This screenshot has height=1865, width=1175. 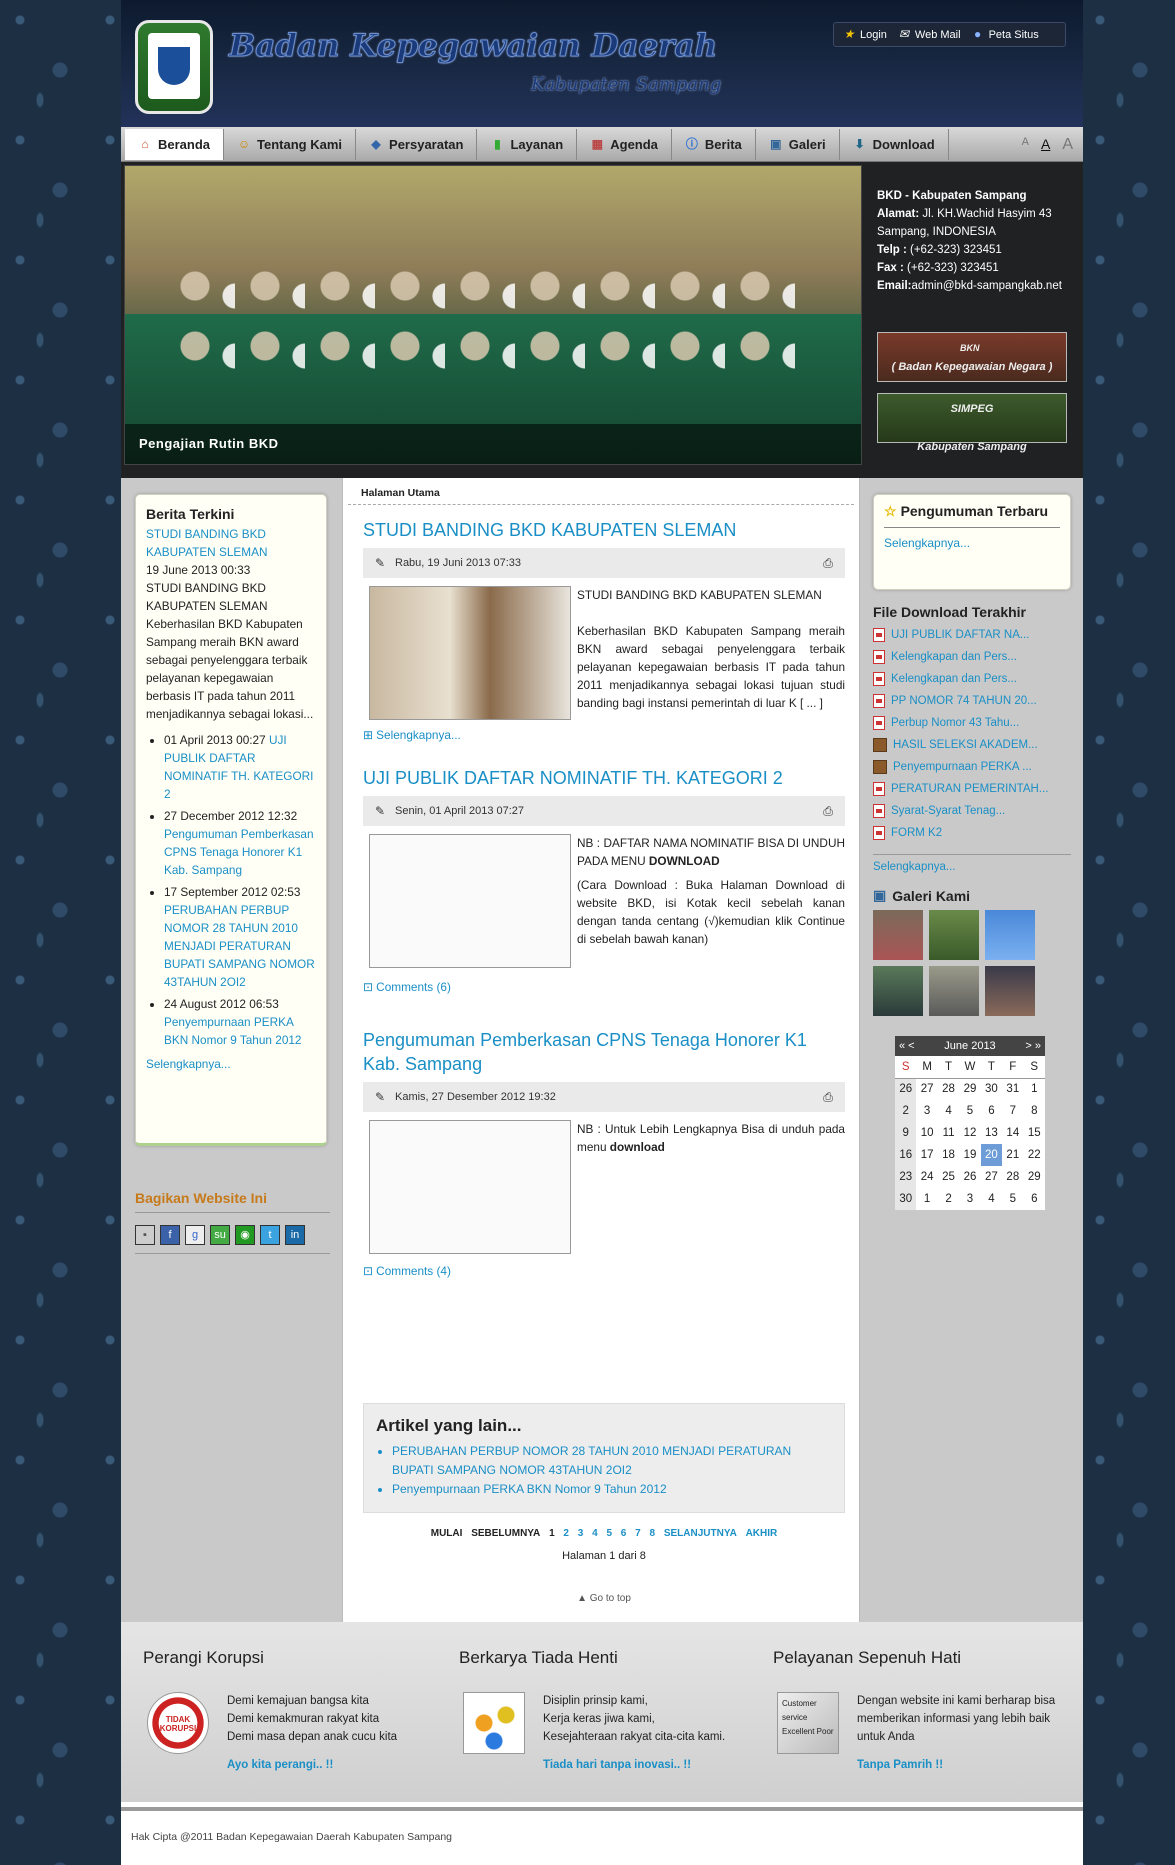 What do you see at coordinates (604, 1598) in the screenshot?
I see `go-to-top-link: ▲ Go to top` at bounding box center [604, 1598].